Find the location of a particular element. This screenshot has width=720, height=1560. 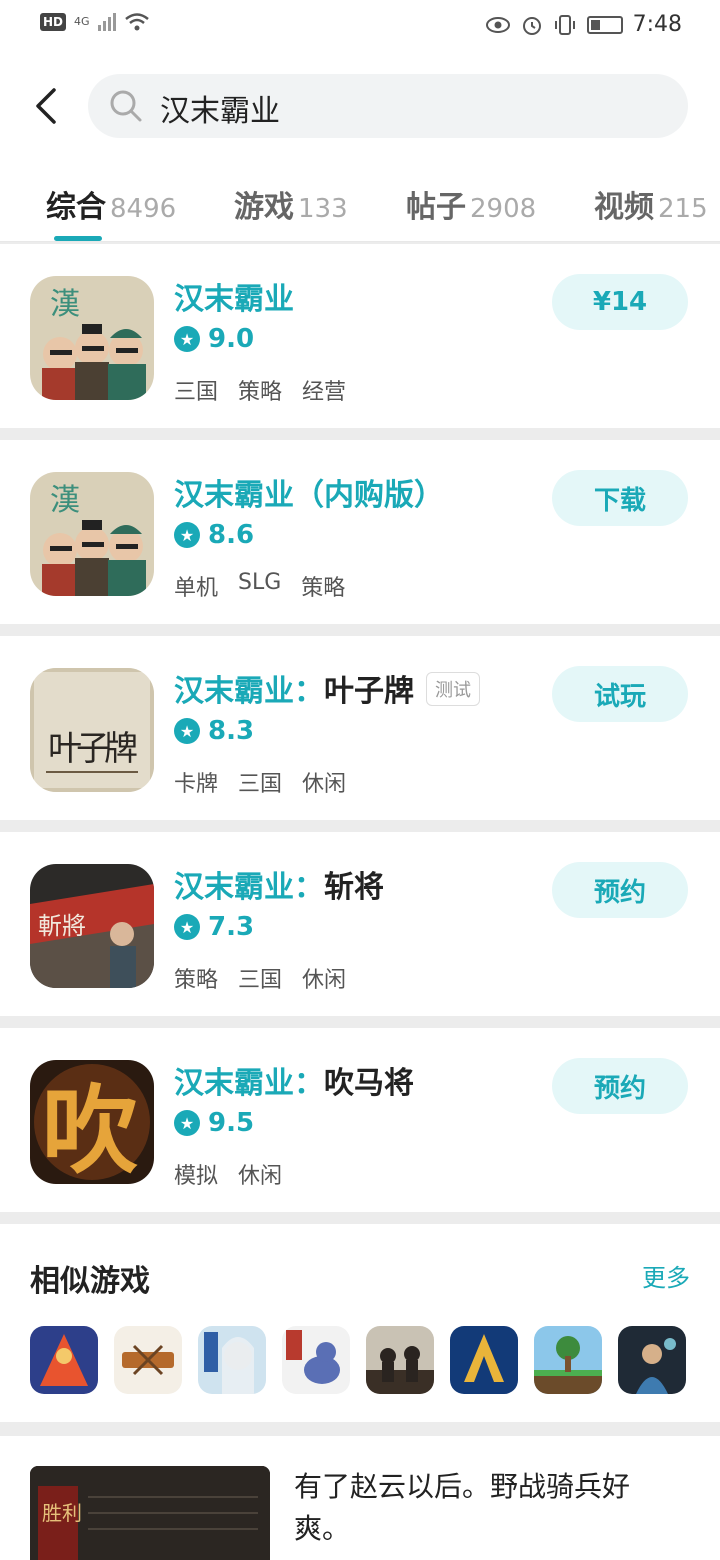

tag: SLG is located at coordinates (260, 582).